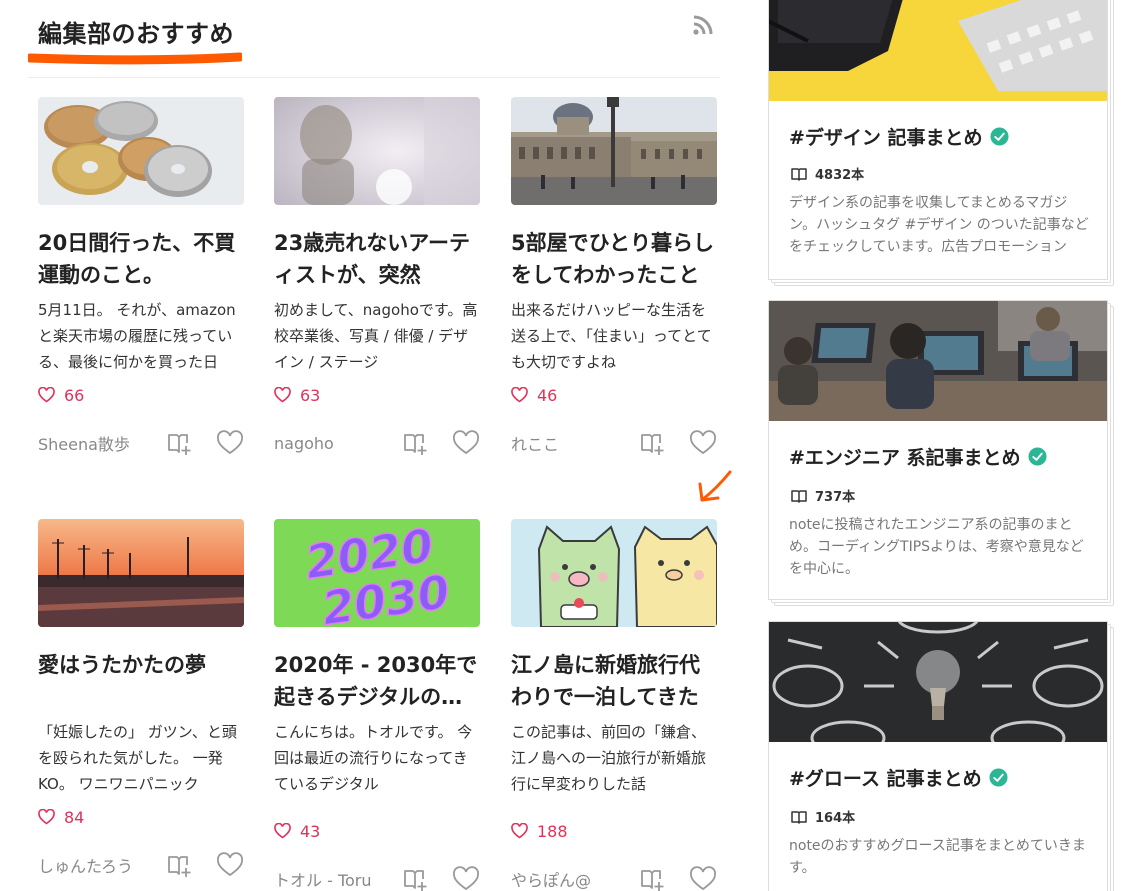 The height and width of the screenshot is (891, 1147). I want to click on author-name: トオル - Toru, so click(334, 879).